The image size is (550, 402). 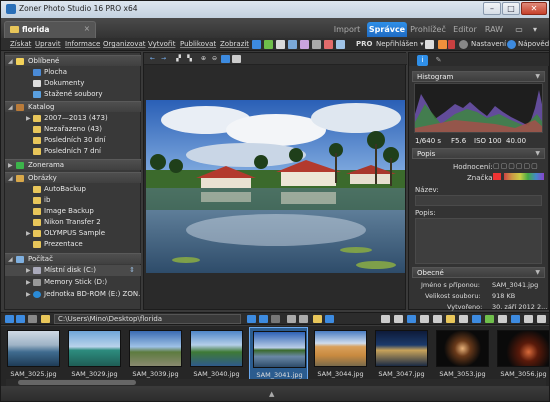 I want to click on thumbnail-item: SAM_3056.jpg, so click(x=521, y=353).